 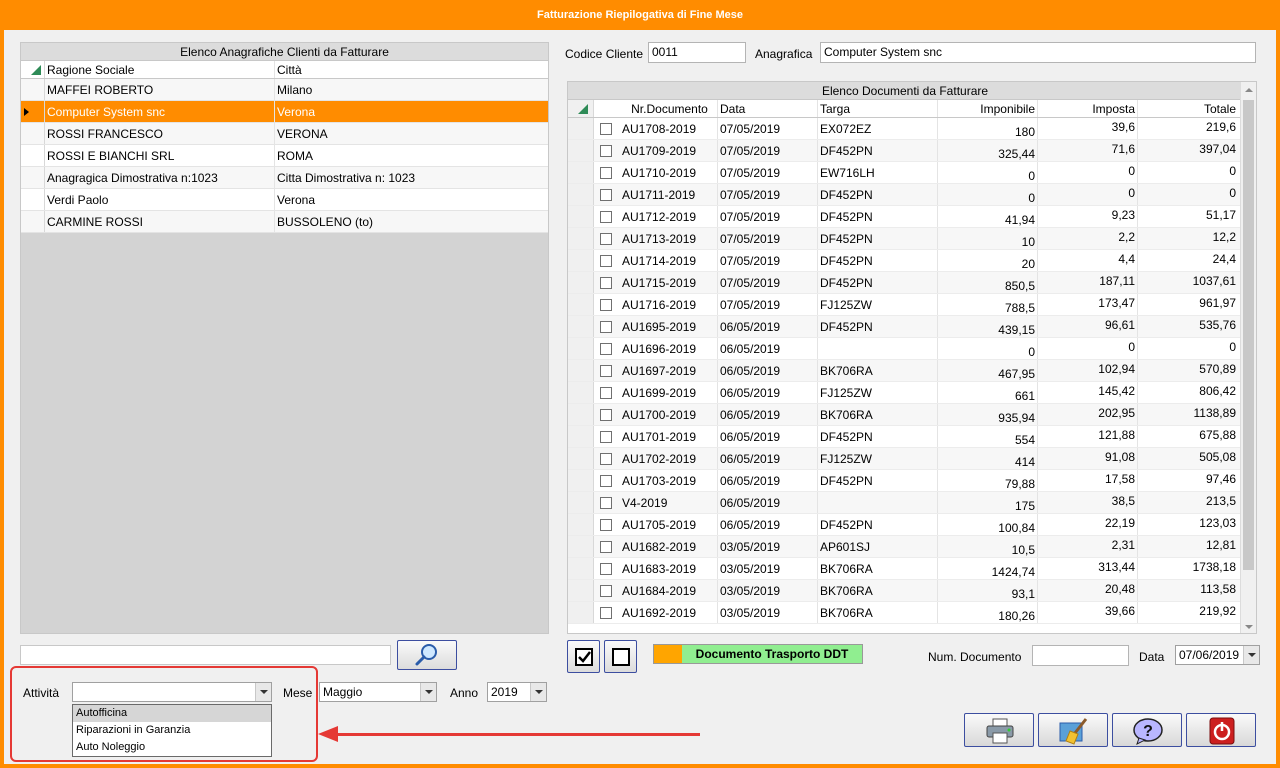 What do you see at coordinates (1188, 108) in the screenshot?
I see `column-header-totale: Totale` at bounding box center [1188, 108].